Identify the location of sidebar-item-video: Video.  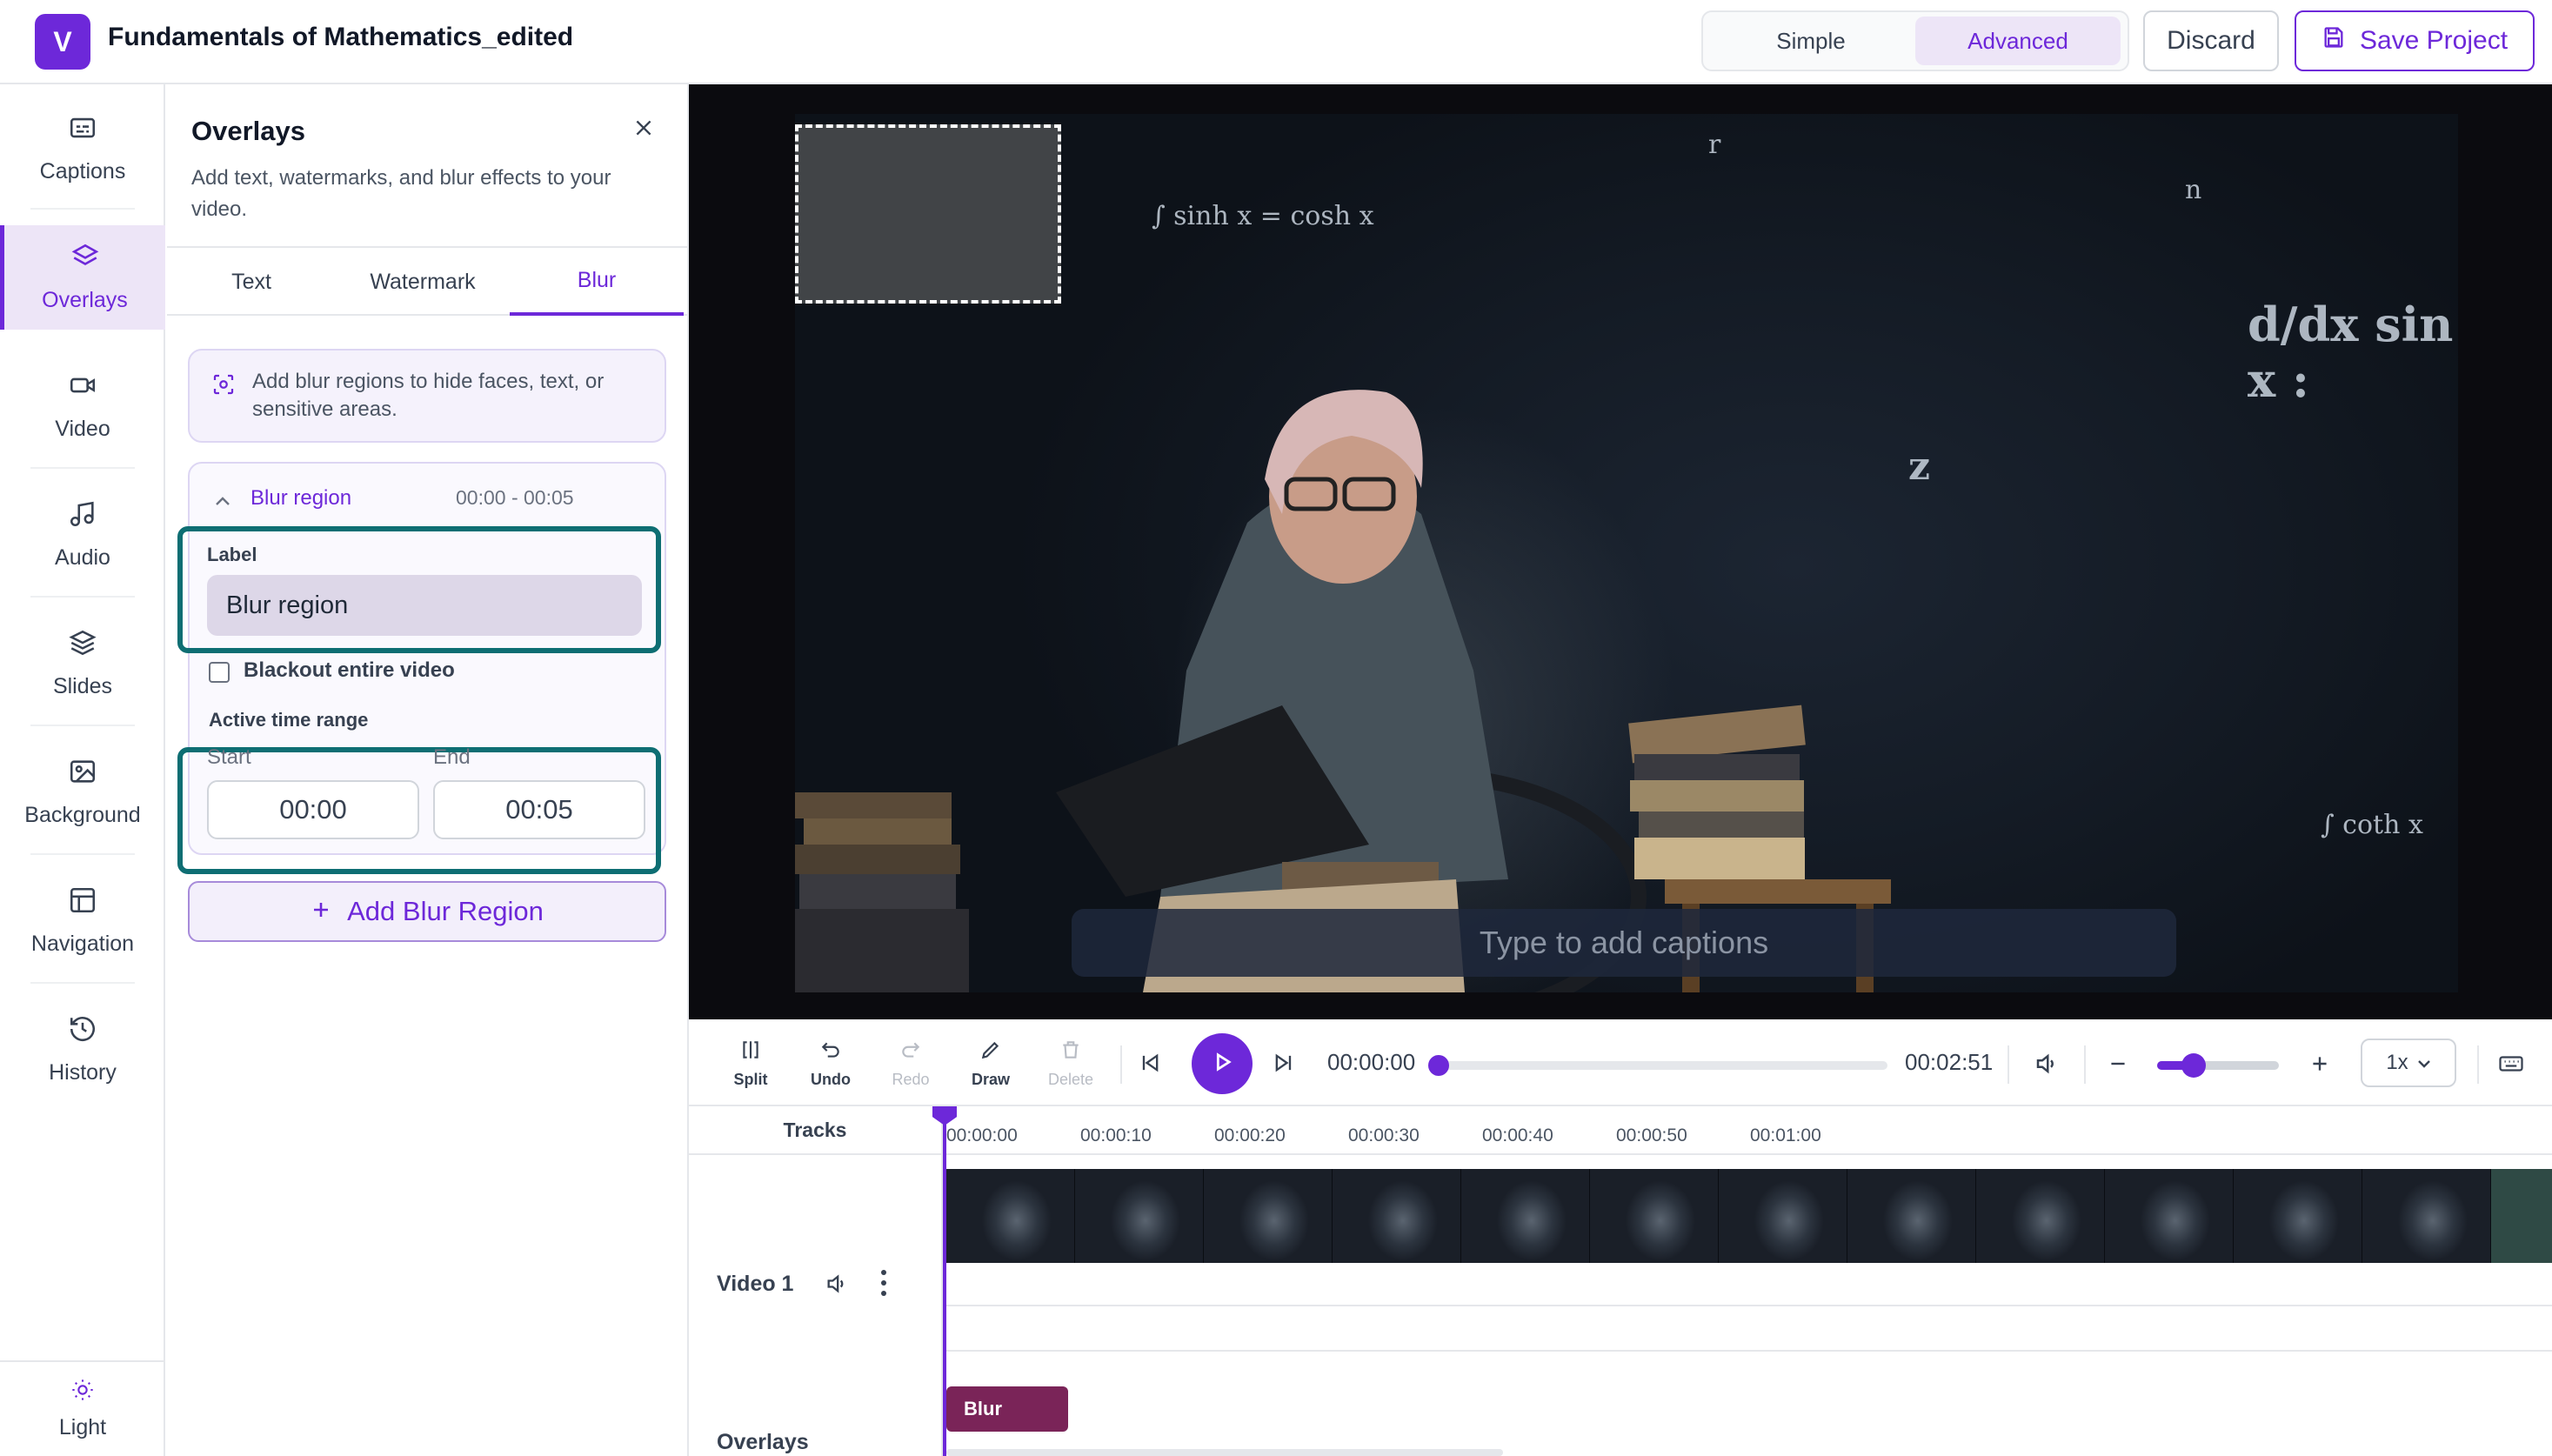
(82, 406).